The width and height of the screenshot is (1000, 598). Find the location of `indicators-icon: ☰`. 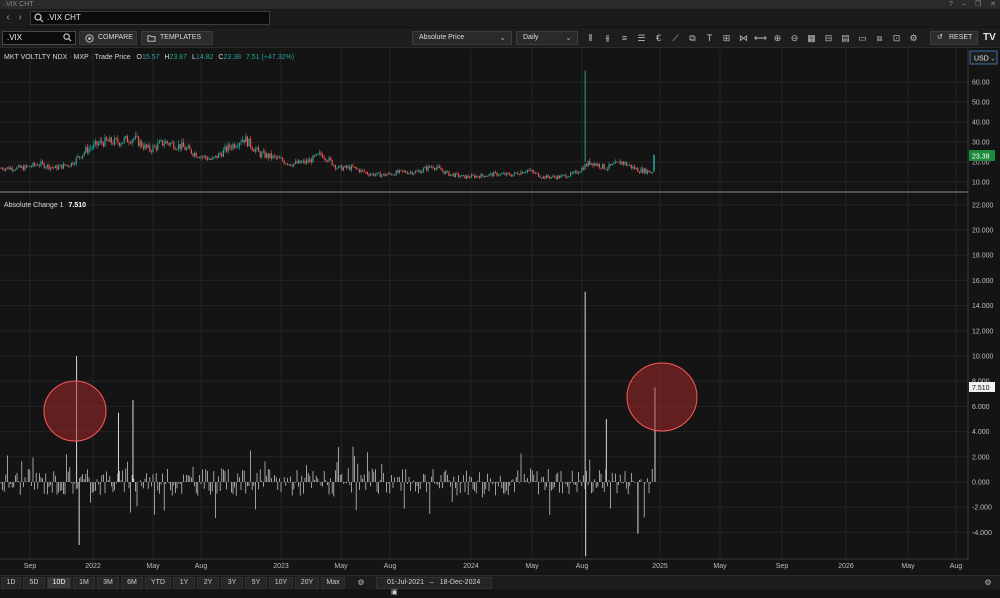

indicators-icon: ☰ is located at coordinates (641, 38).